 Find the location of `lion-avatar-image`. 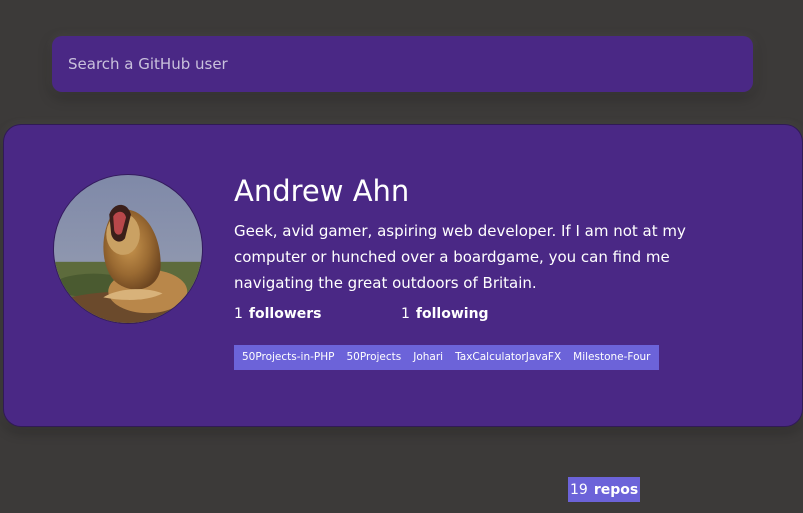

lion-avatar-image is located at coordinates (128, 249).